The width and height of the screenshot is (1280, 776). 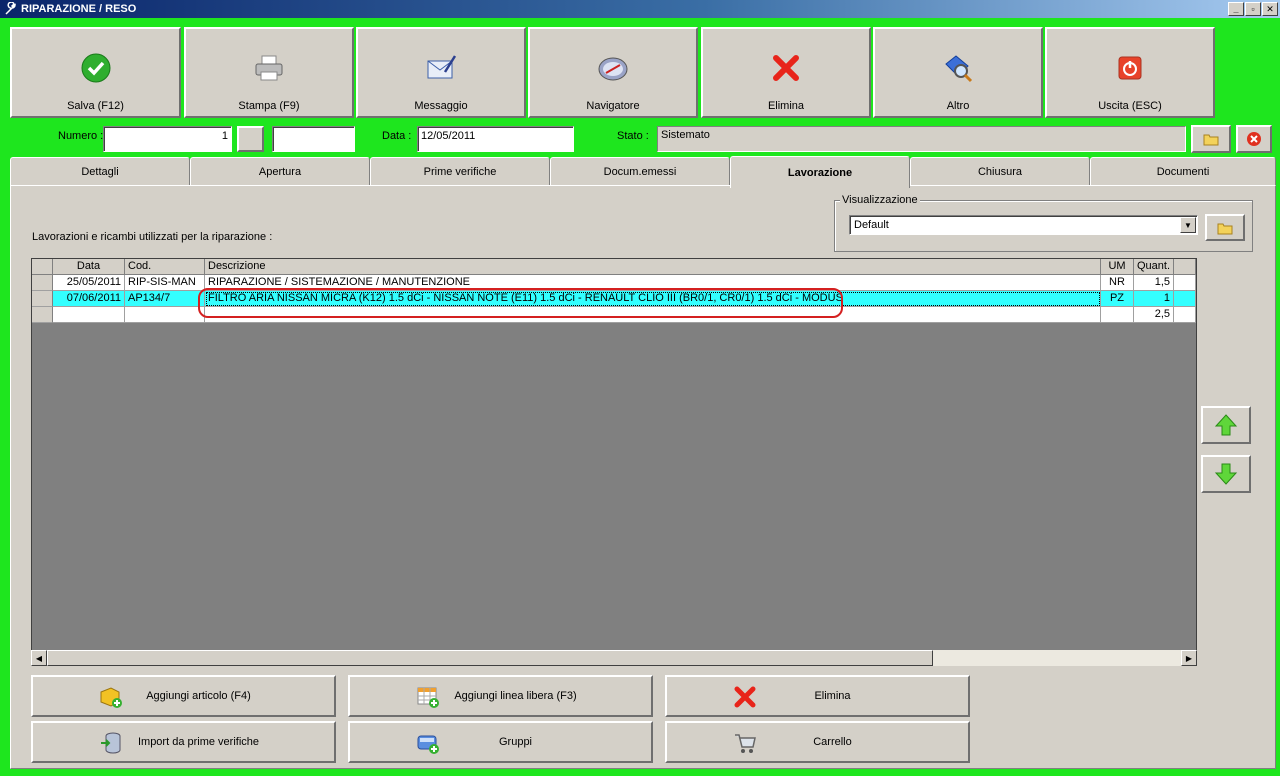 What do you see at coordinates (95, 106) in the screenshot?
I see `save-label: Salva (F12)` at bounding box center [95, 106].